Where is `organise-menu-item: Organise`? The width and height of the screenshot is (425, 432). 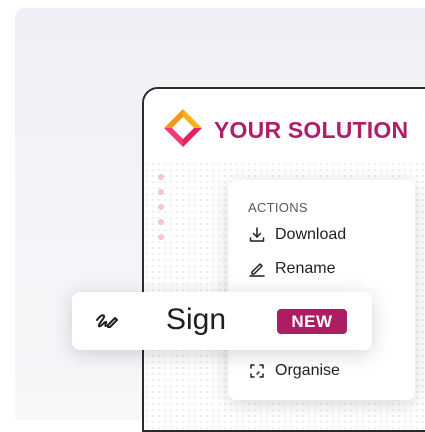
organise-menu-item: Organise is located at coordinates (294, 371).